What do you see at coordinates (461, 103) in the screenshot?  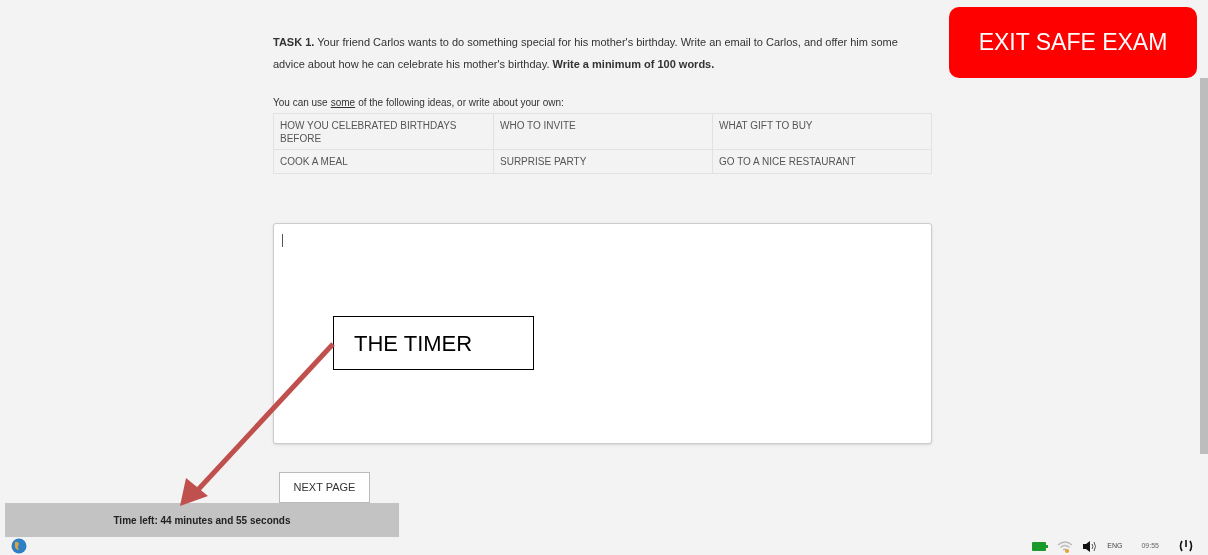 I see `ideas-intro: of the following ideas, or write about your own:` at bounding box center [461, 103].